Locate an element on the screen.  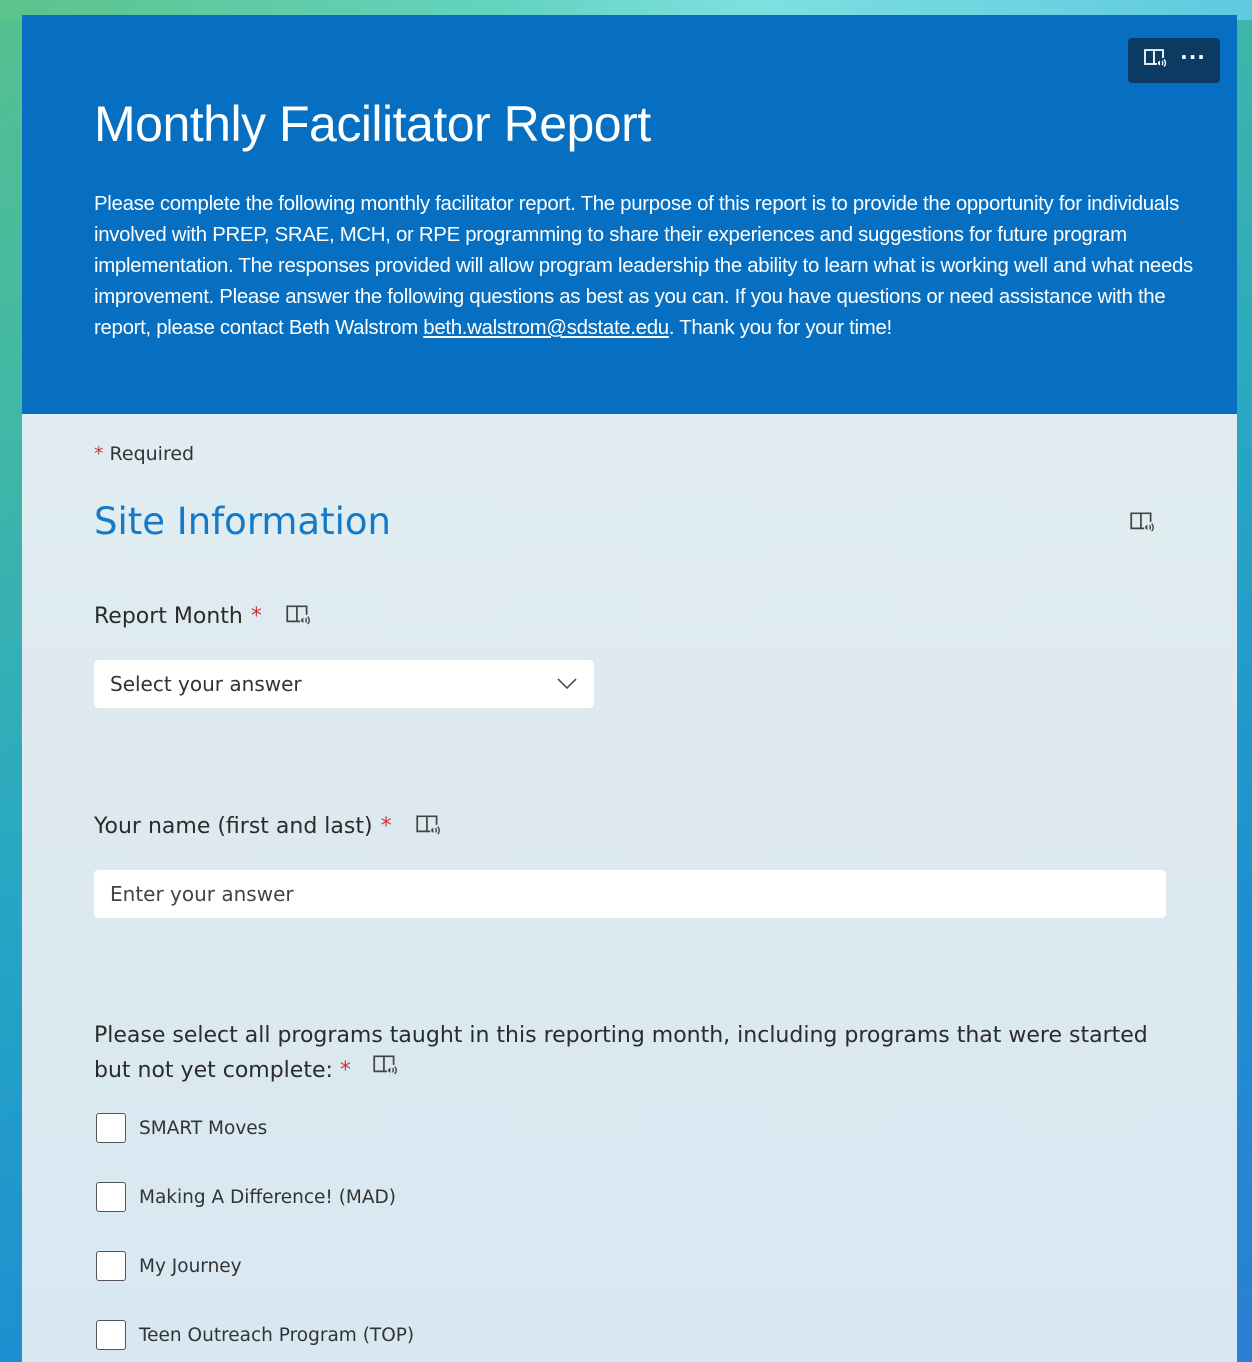
description-text-end: . Thank you for your time! is located at coordinates (780, 328).